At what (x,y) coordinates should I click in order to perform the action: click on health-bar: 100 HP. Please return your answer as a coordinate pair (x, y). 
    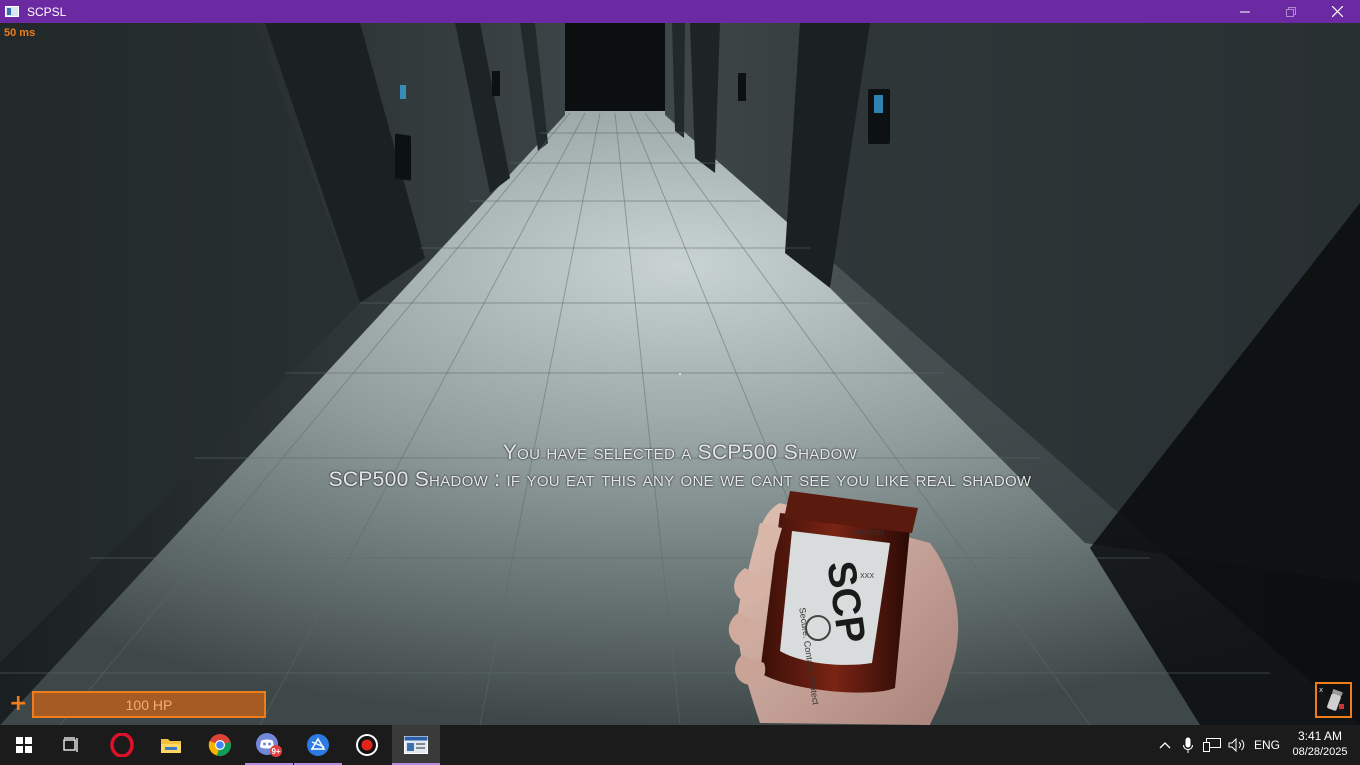
    Looking at the image, I should click on (149, 704).